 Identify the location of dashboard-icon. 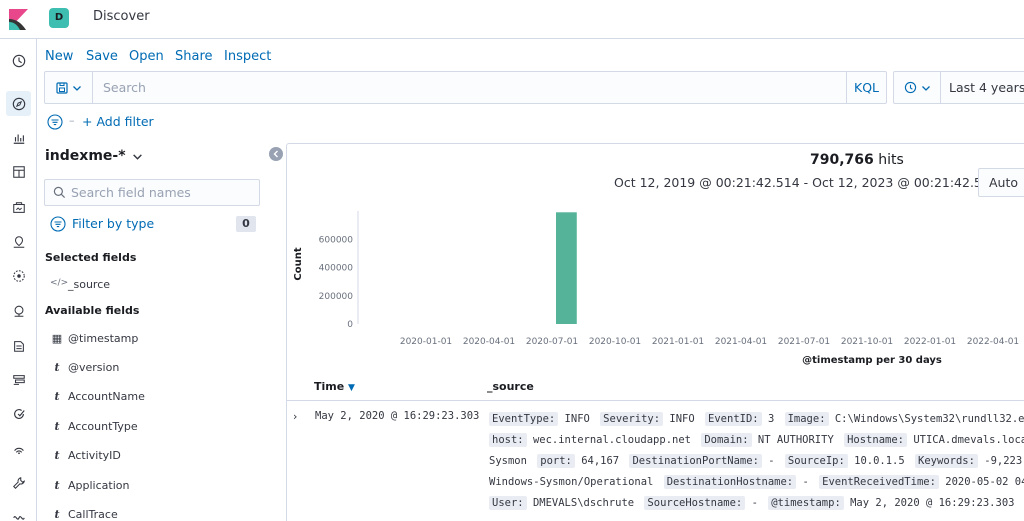
(18, 171).